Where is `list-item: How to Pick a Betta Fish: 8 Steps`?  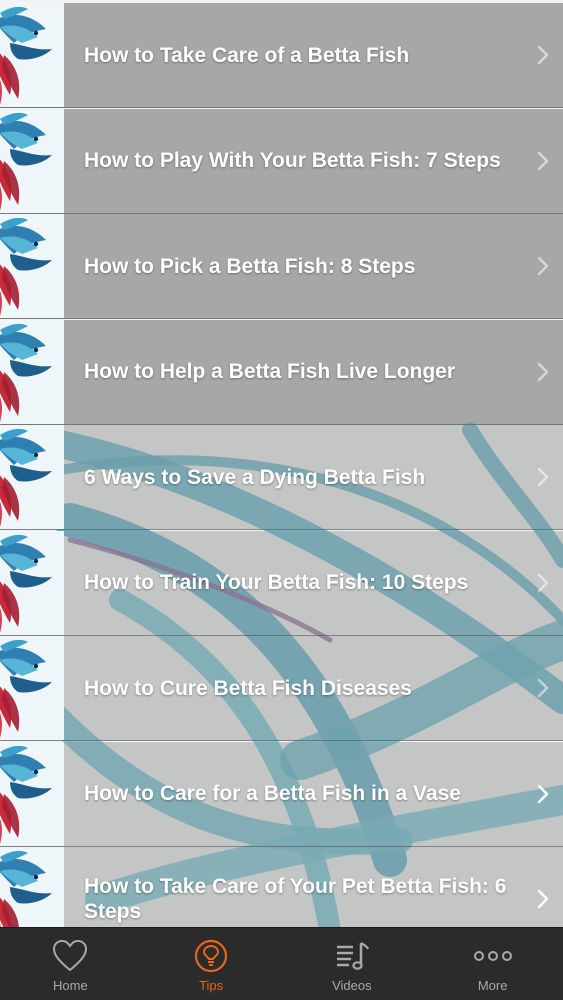 list-item: How to Pick a Betta Fish: 8 Steps is located at coordinates (281, 266).